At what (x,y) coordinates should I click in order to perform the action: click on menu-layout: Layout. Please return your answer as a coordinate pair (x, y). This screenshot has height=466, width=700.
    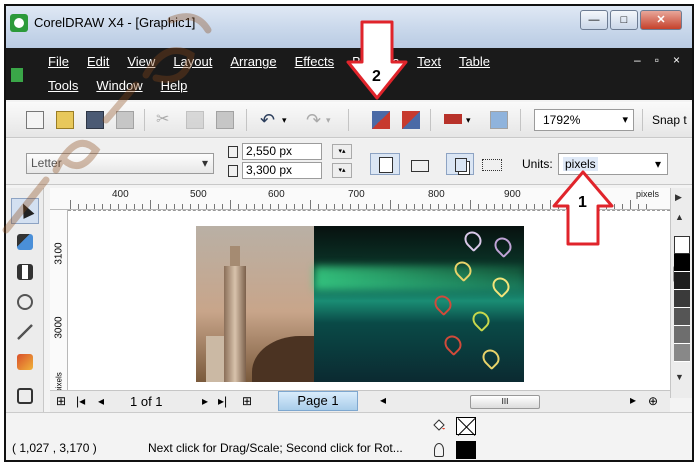
    Looking at the image, I should click on (192, 61).